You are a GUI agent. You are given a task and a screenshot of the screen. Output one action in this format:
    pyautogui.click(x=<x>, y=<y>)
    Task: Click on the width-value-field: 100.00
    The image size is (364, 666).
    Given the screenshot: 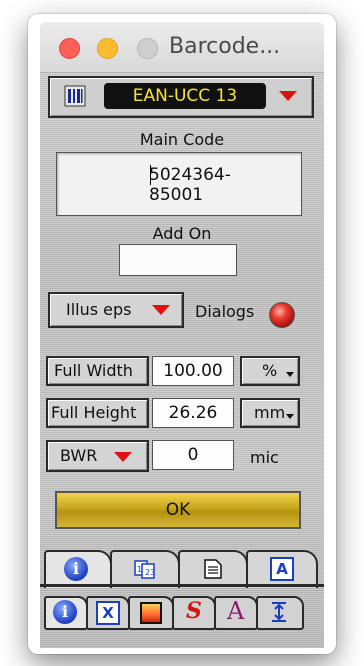 What is the action you would take?
    pyautogui.click(x=193, y=371)
    